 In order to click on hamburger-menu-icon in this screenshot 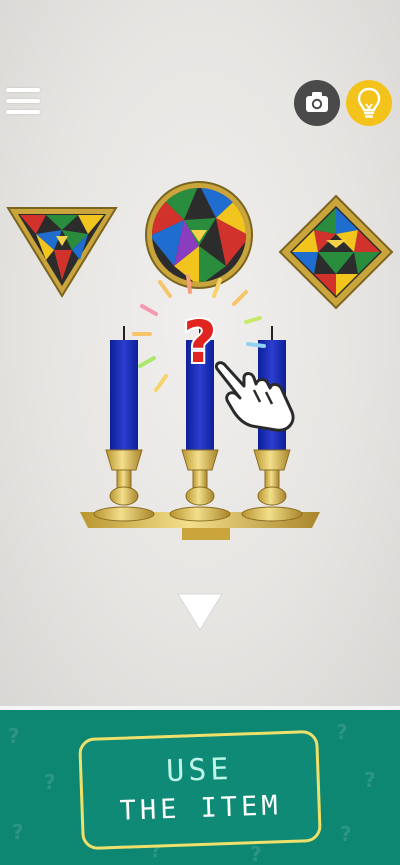, I will do `click(24, 102)`.